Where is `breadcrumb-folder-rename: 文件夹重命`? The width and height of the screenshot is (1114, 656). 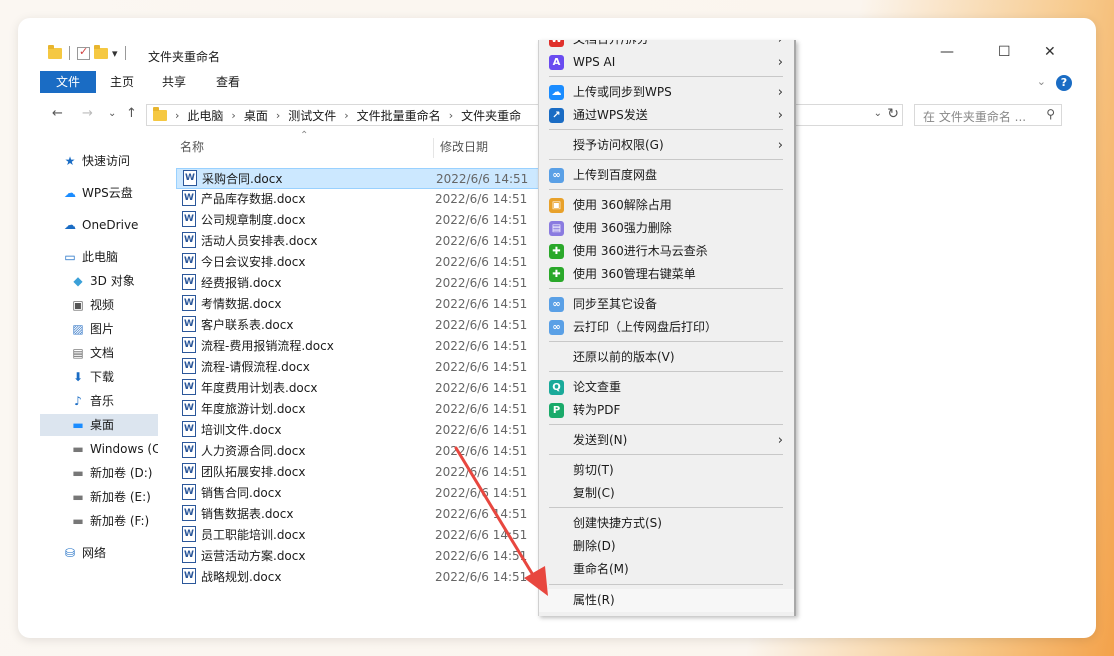 breadcrumb-folder-rename: 文件夹重命 is located at coordinates (491, 115).